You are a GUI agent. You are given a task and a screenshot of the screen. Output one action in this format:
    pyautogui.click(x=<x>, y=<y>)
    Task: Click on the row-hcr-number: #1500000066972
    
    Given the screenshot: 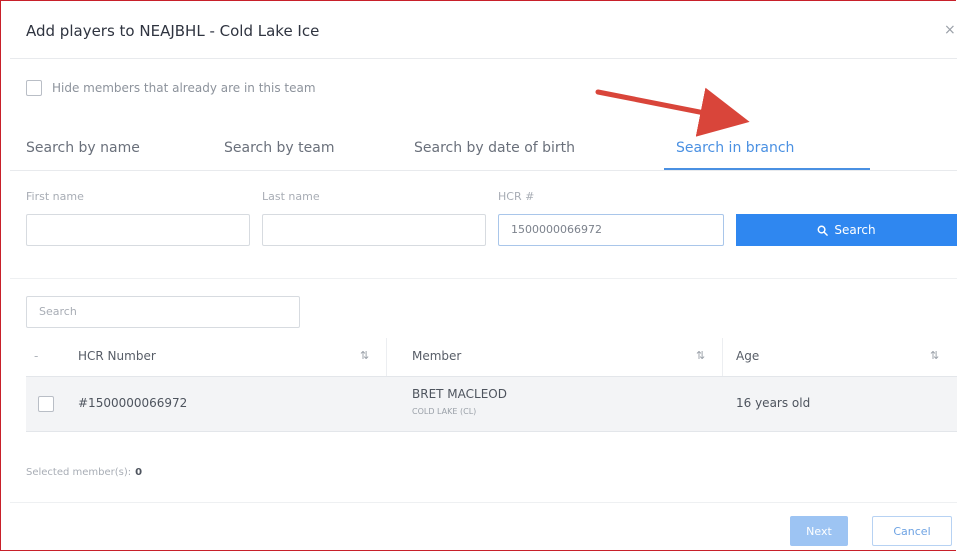 What is the action you would take?
    pyautogui.click(x=133, y=403)
    